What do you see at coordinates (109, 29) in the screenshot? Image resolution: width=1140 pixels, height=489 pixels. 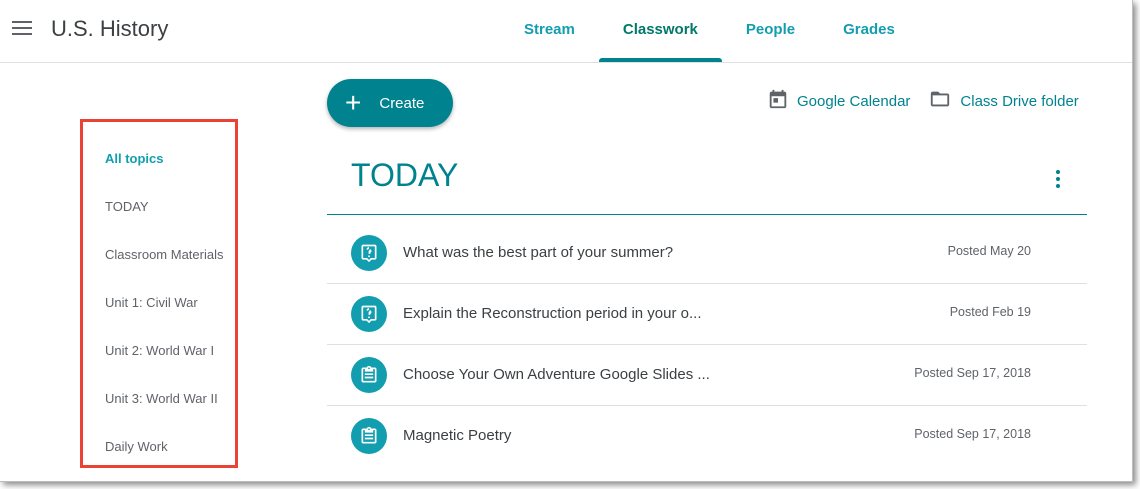 I see `class-title: U.S. History` at bounding box center [109, 29].